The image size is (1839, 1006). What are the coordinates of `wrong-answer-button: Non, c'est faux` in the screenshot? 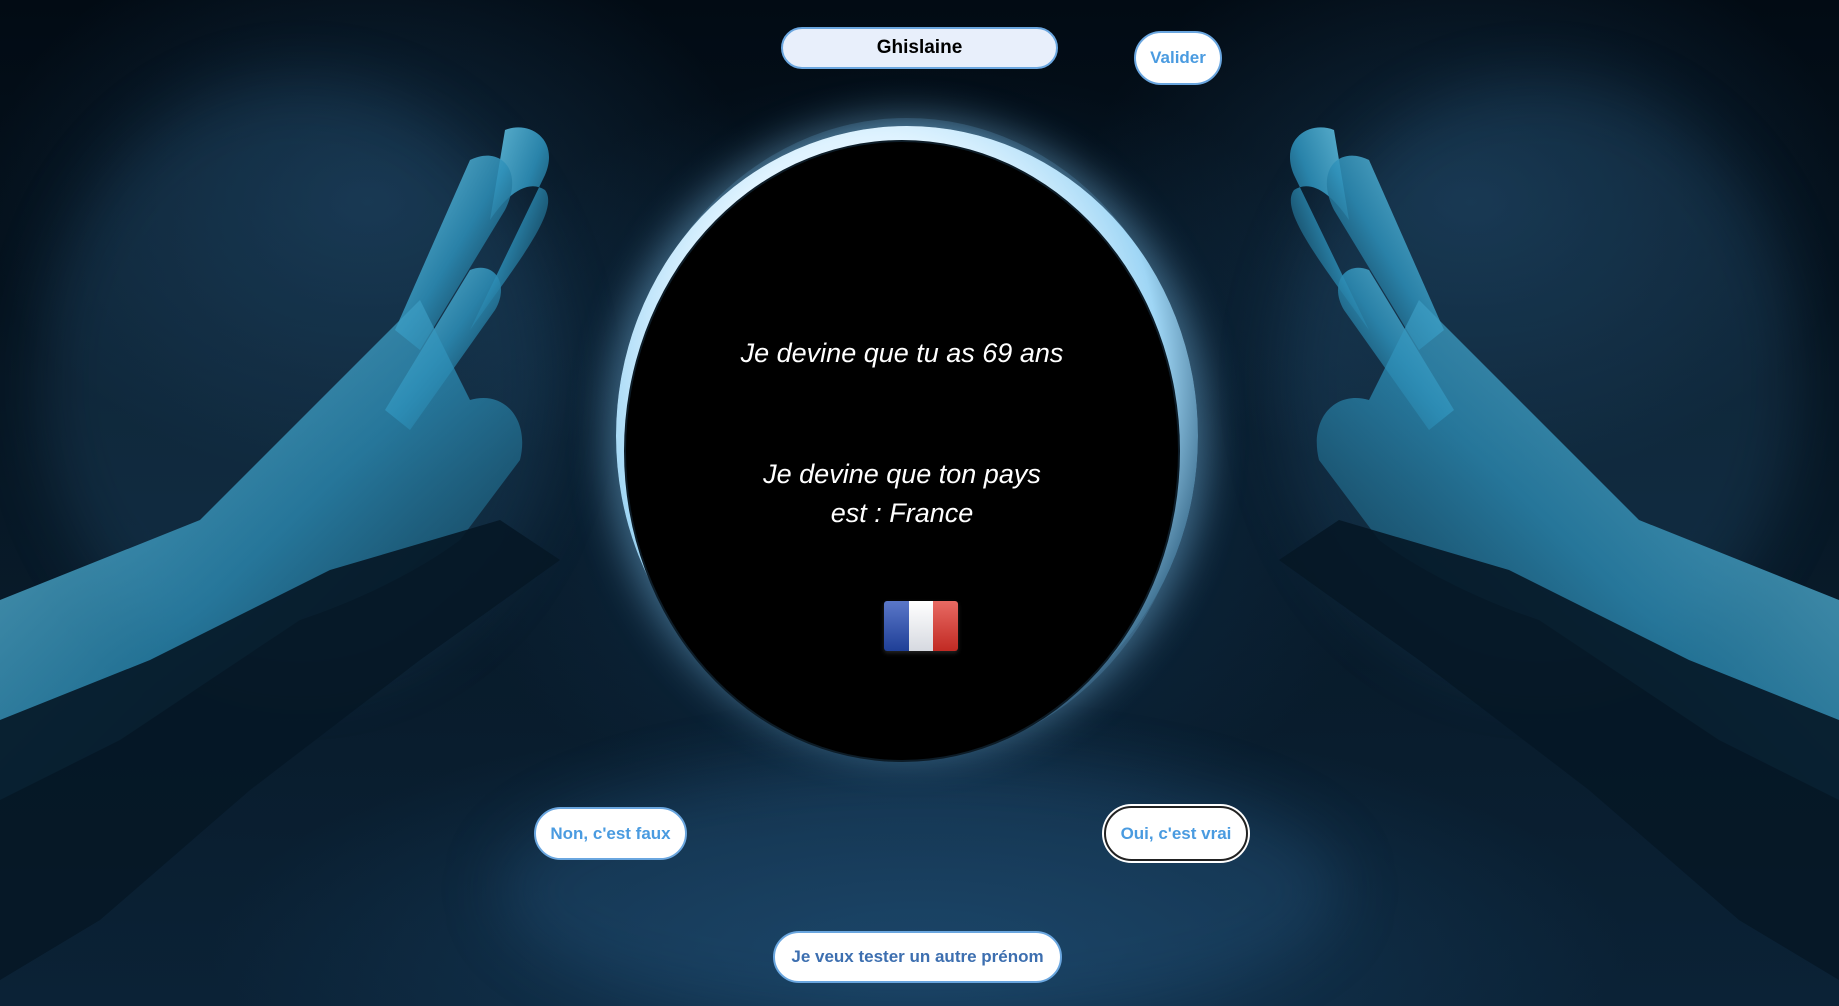 It's located at (610, 833).